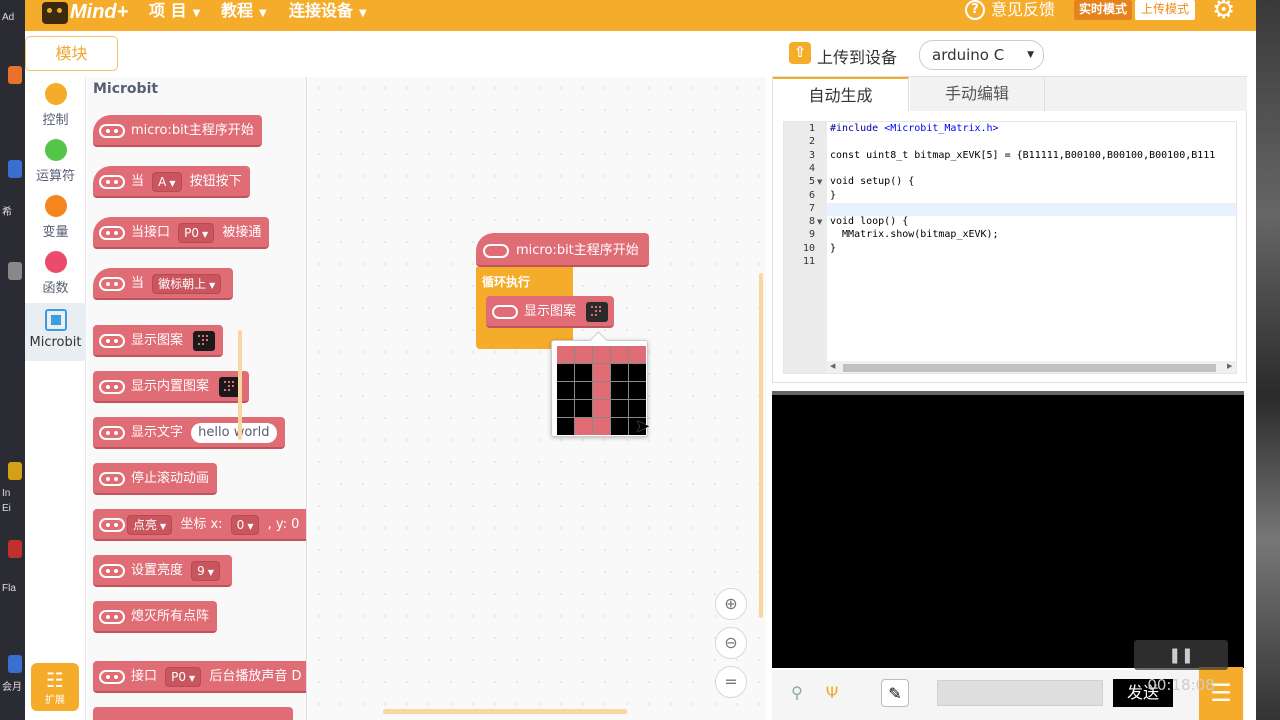  I want to click on block-show-text: 显示文字 hello world, so click(189, 433).